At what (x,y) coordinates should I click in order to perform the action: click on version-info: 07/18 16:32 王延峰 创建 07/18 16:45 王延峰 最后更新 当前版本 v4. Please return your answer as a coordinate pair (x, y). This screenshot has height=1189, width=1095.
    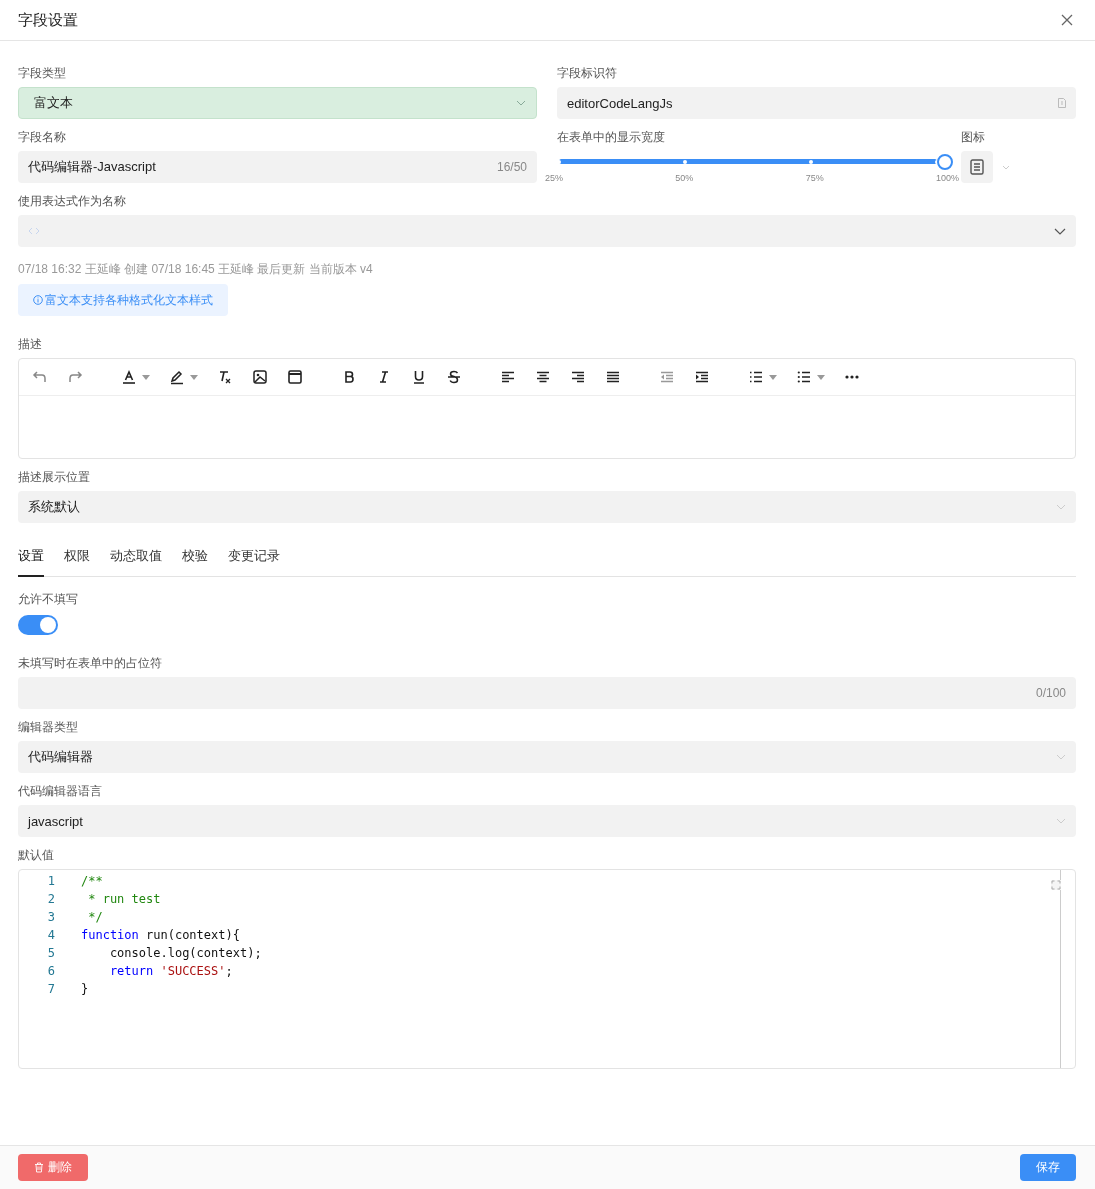
    Looking at the image, I should click on (196, 269).